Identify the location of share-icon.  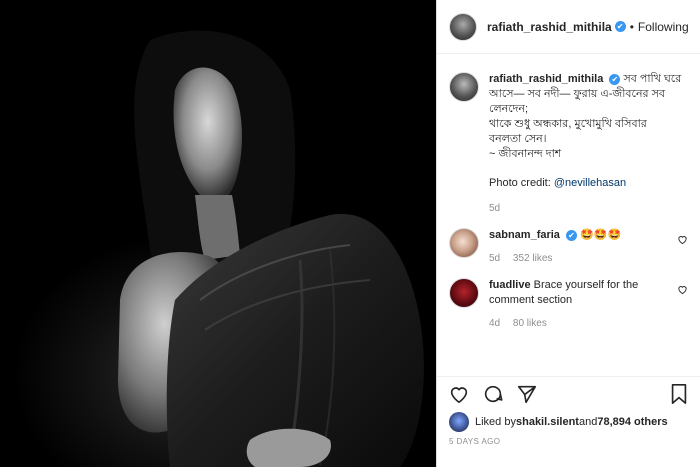
(527, 394).